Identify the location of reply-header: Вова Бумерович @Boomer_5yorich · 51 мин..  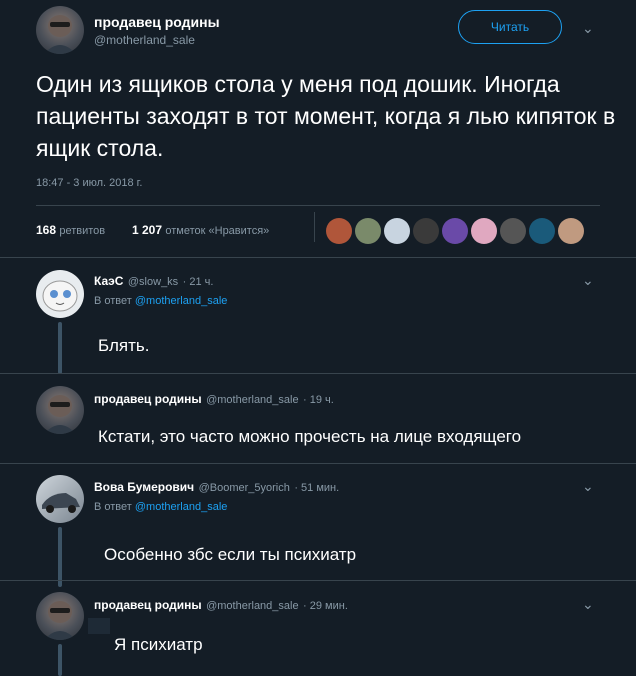
(216, 487).